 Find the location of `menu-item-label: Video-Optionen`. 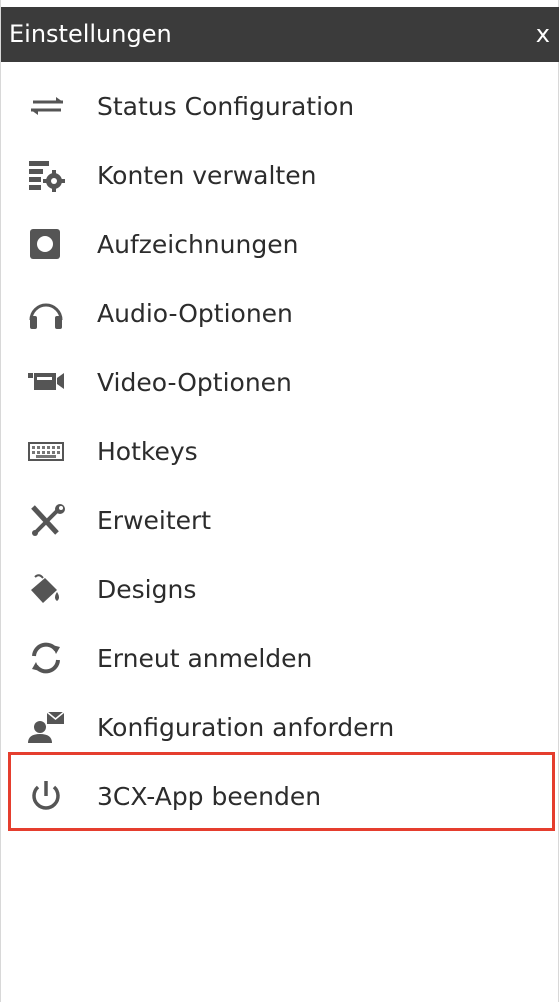

menu-item-label: Video-Optionen is located at coordinates (194, 382).